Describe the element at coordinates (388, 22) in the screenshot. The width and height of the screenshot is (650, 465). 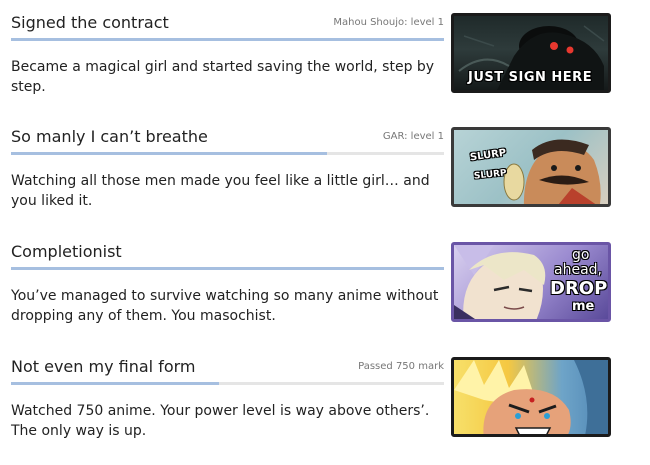
I see `achievement-tag: Mahou Shoujo: level 1` at that location.